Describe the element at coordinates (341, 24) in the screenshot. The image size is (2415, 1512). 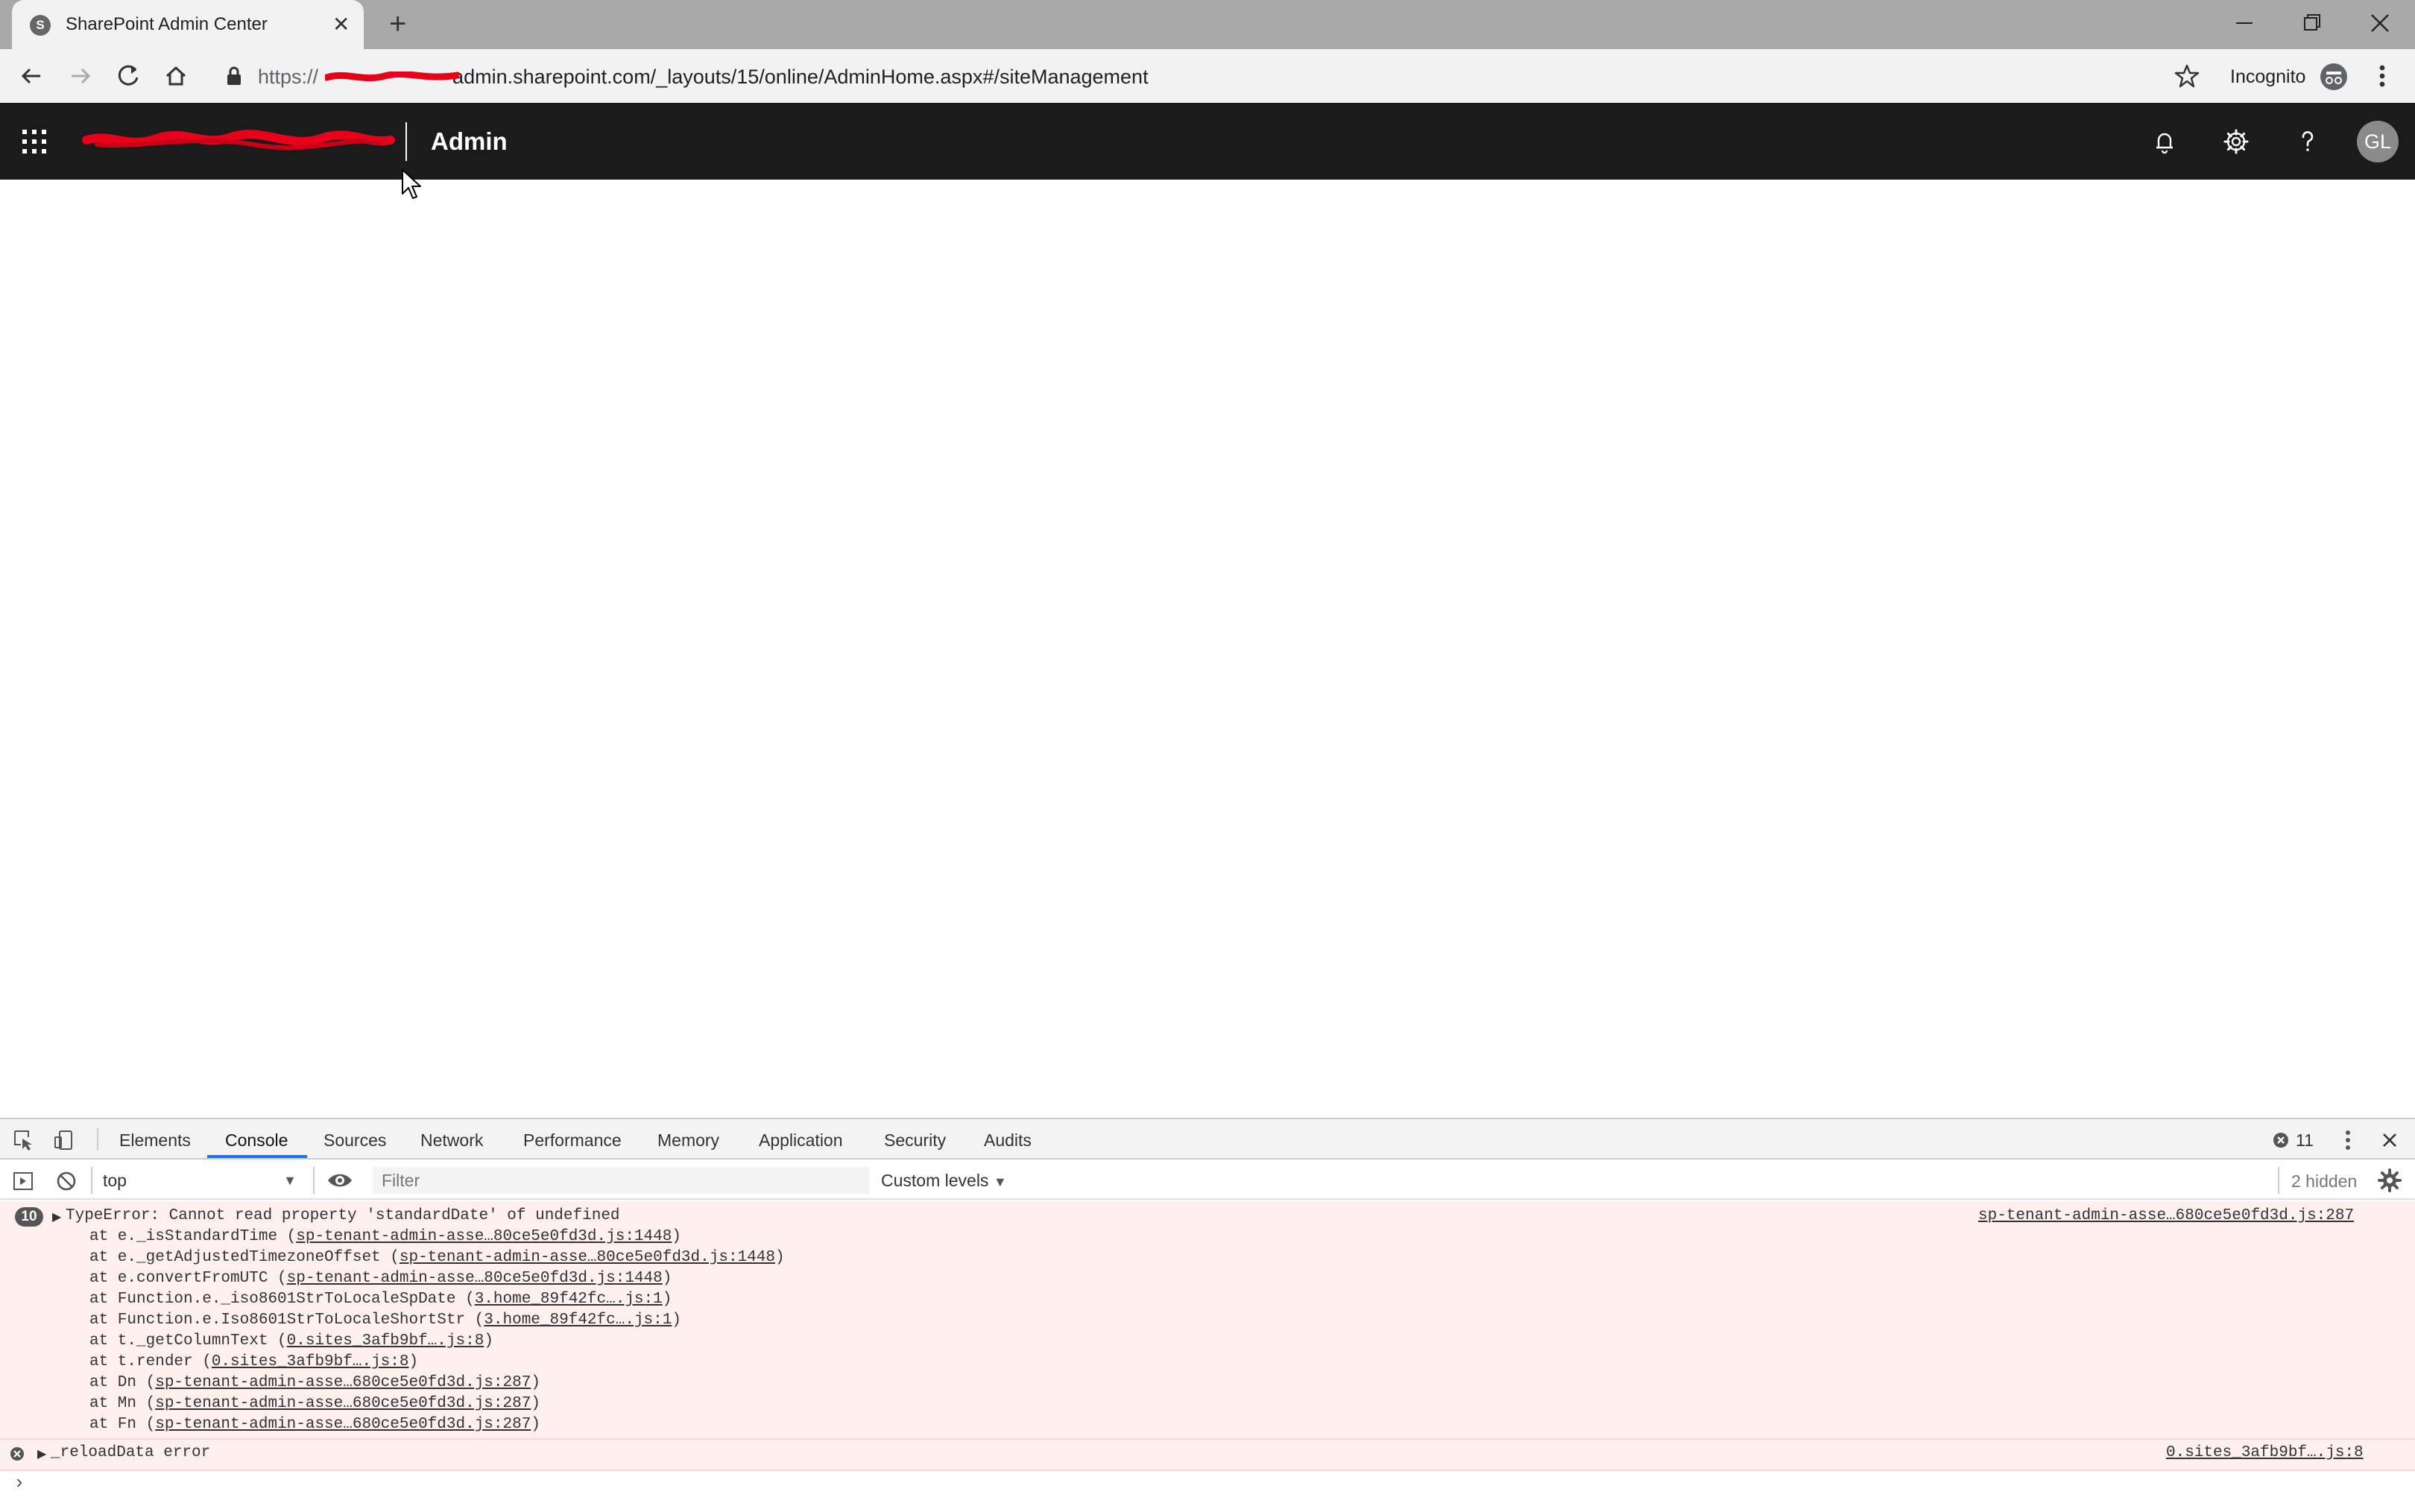
I see `tab-close-icon: ✕` at that location.